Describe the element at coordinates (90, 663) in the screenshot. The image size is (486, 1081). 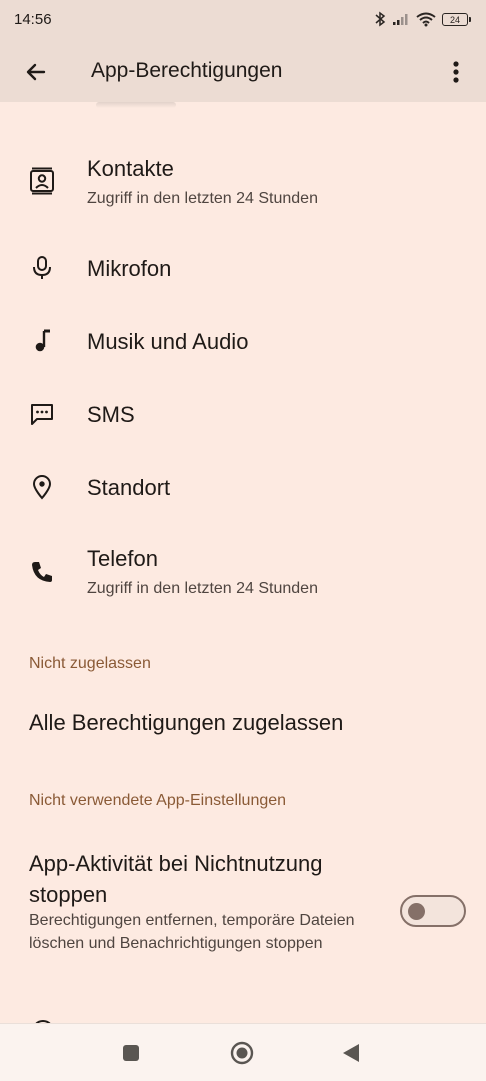
I see `section-header-not-allowed: Nicht zugelassen` at that location.